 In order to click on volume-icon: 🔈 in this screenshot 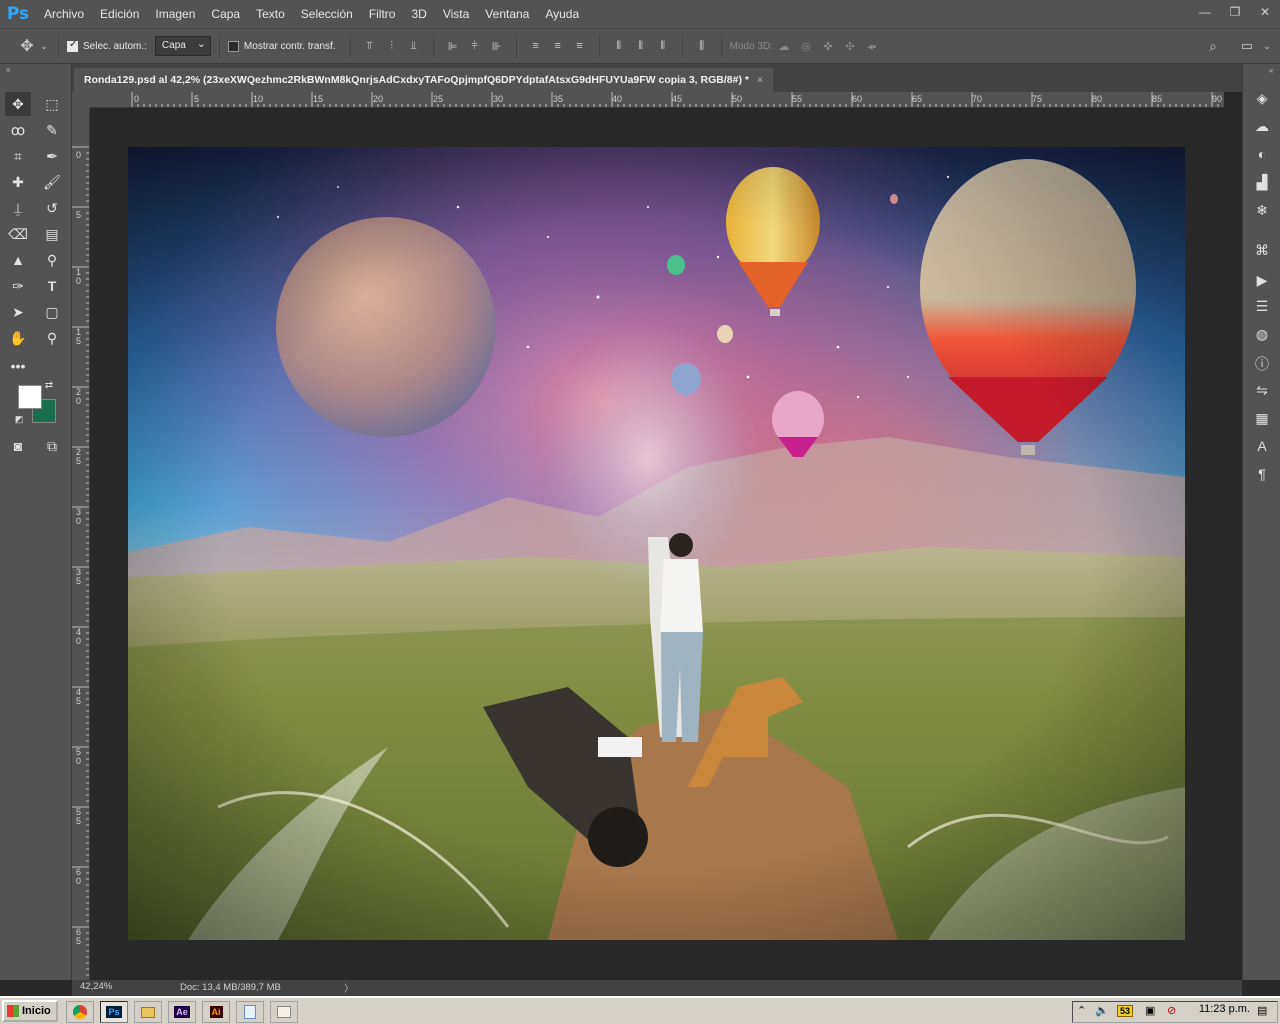, I will do `click(1102, 1010)`.